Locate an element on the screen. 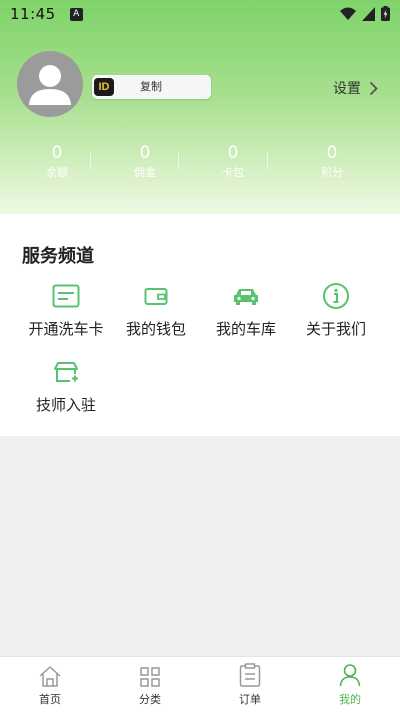 The image size is (400, 712). stats-row: 0 余额 0 佣金 0 卡包 0 积分 is located at coordinates (200, 163).